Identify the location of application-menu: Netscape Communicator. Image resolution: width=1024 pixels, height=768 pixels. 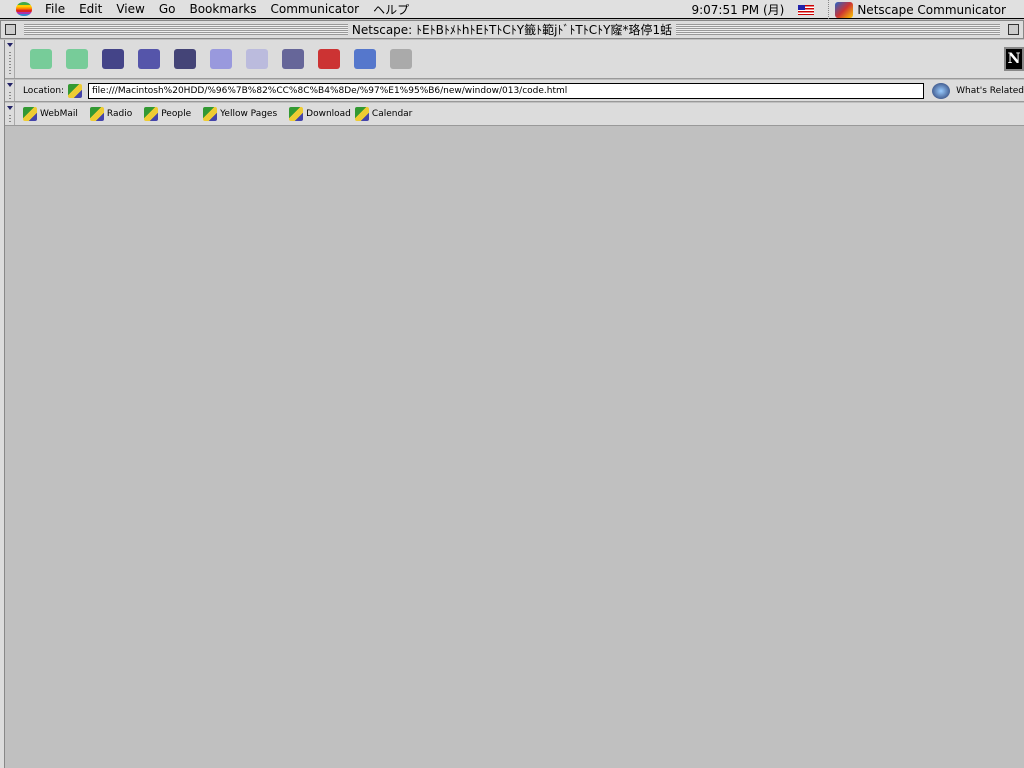
(926, 9).